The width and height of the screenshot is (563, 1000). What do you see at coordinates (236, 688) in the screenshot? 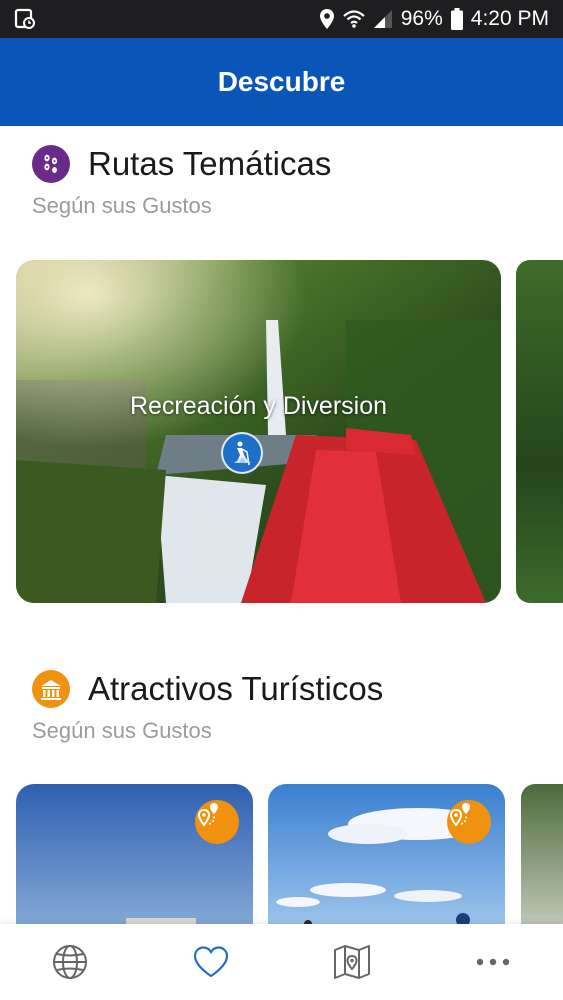
I see `section-title-attractions: Atractivos Turísticos` at bounding box center [236, 688].